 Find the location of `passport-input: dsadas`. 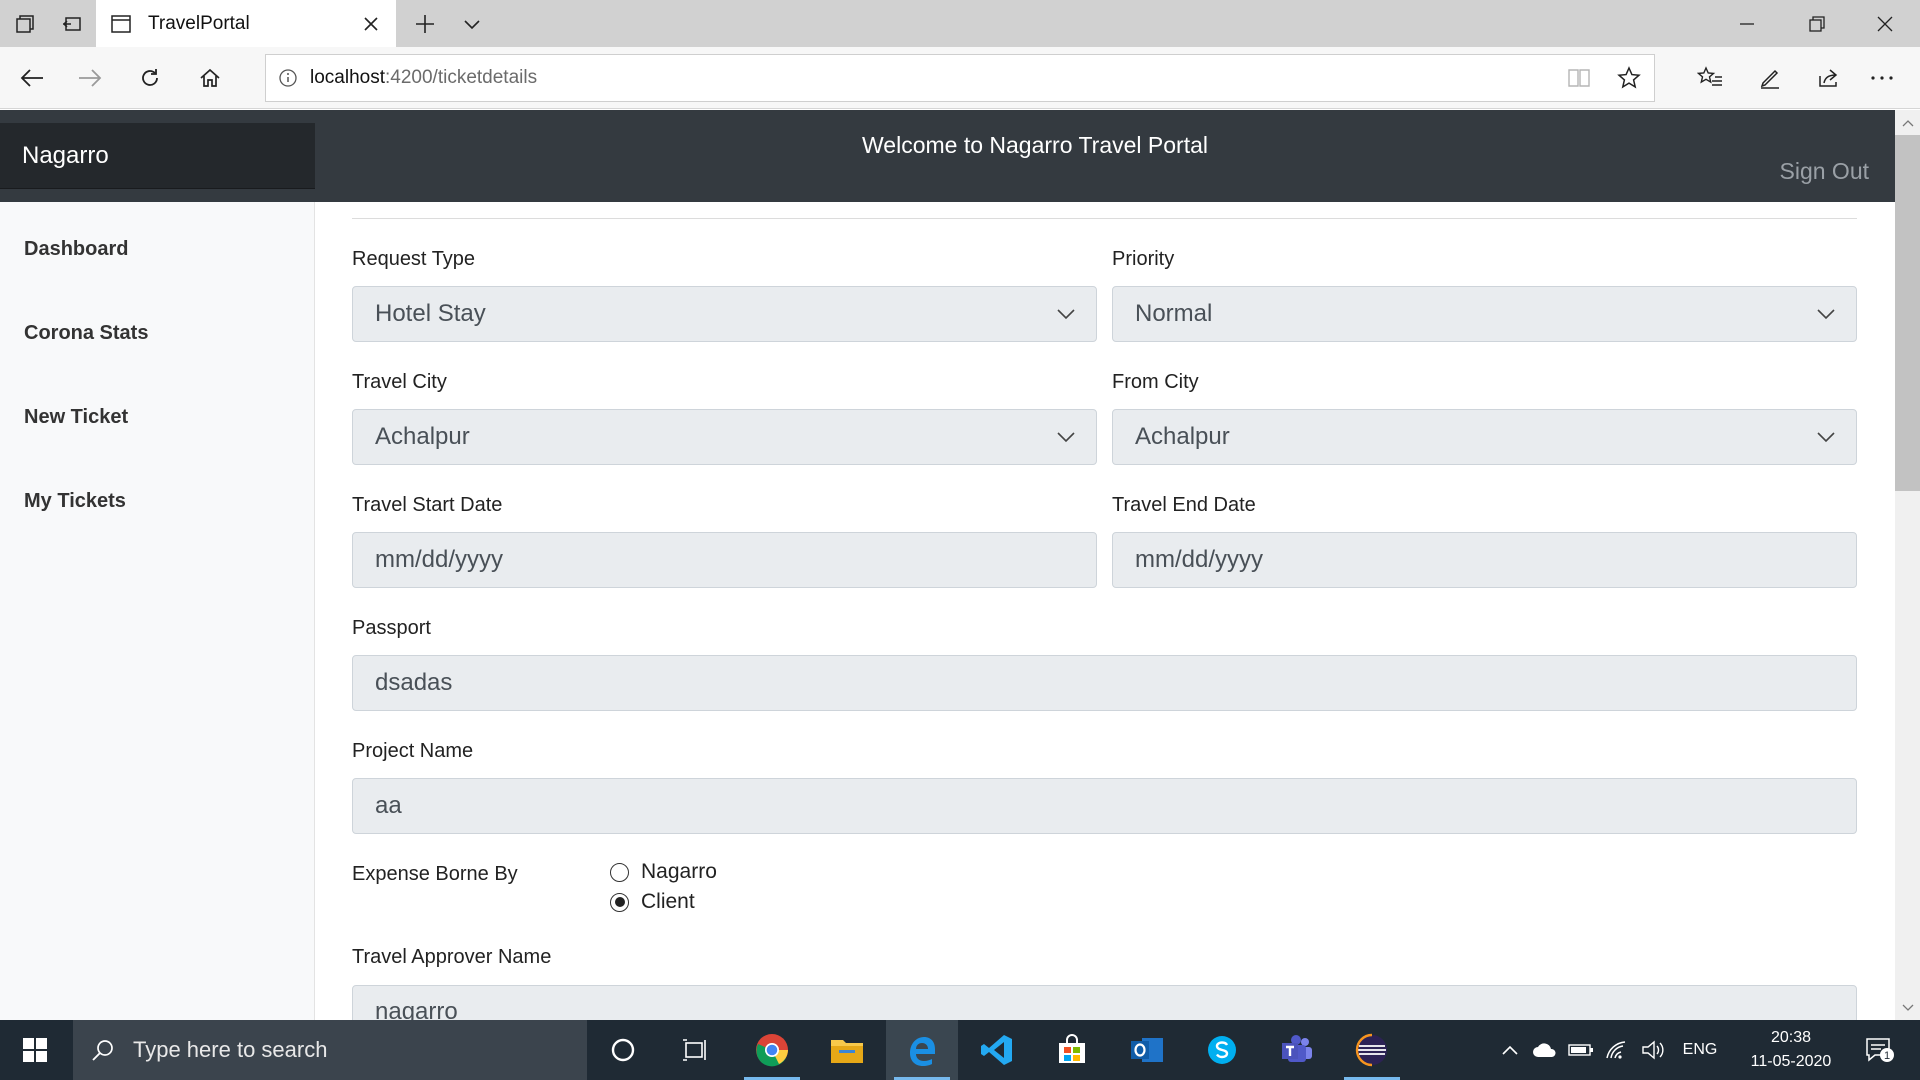

passport-input: dsadas is located at coordinates (1104, 683).